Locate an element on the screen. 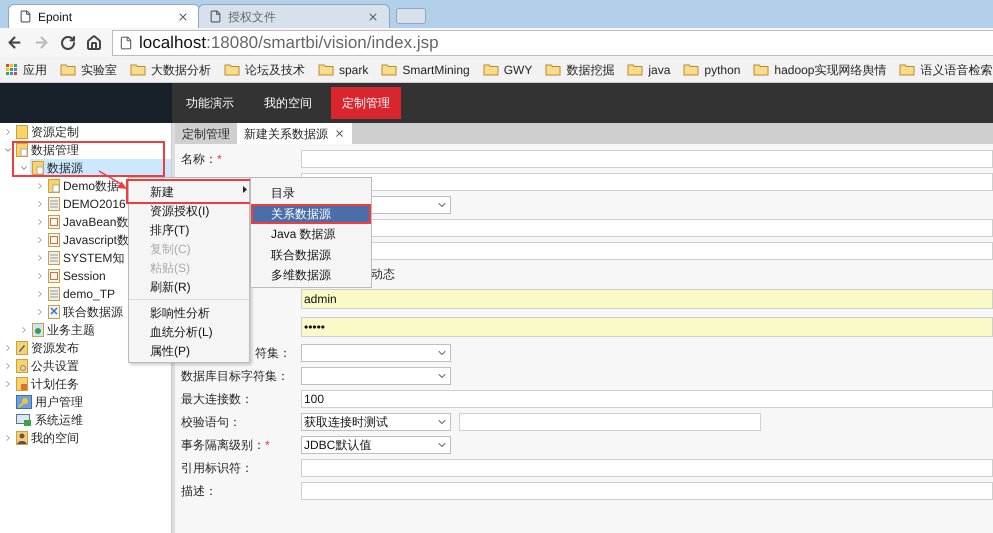  tree-item: 公共设置 is located at coordinates (47, 366).